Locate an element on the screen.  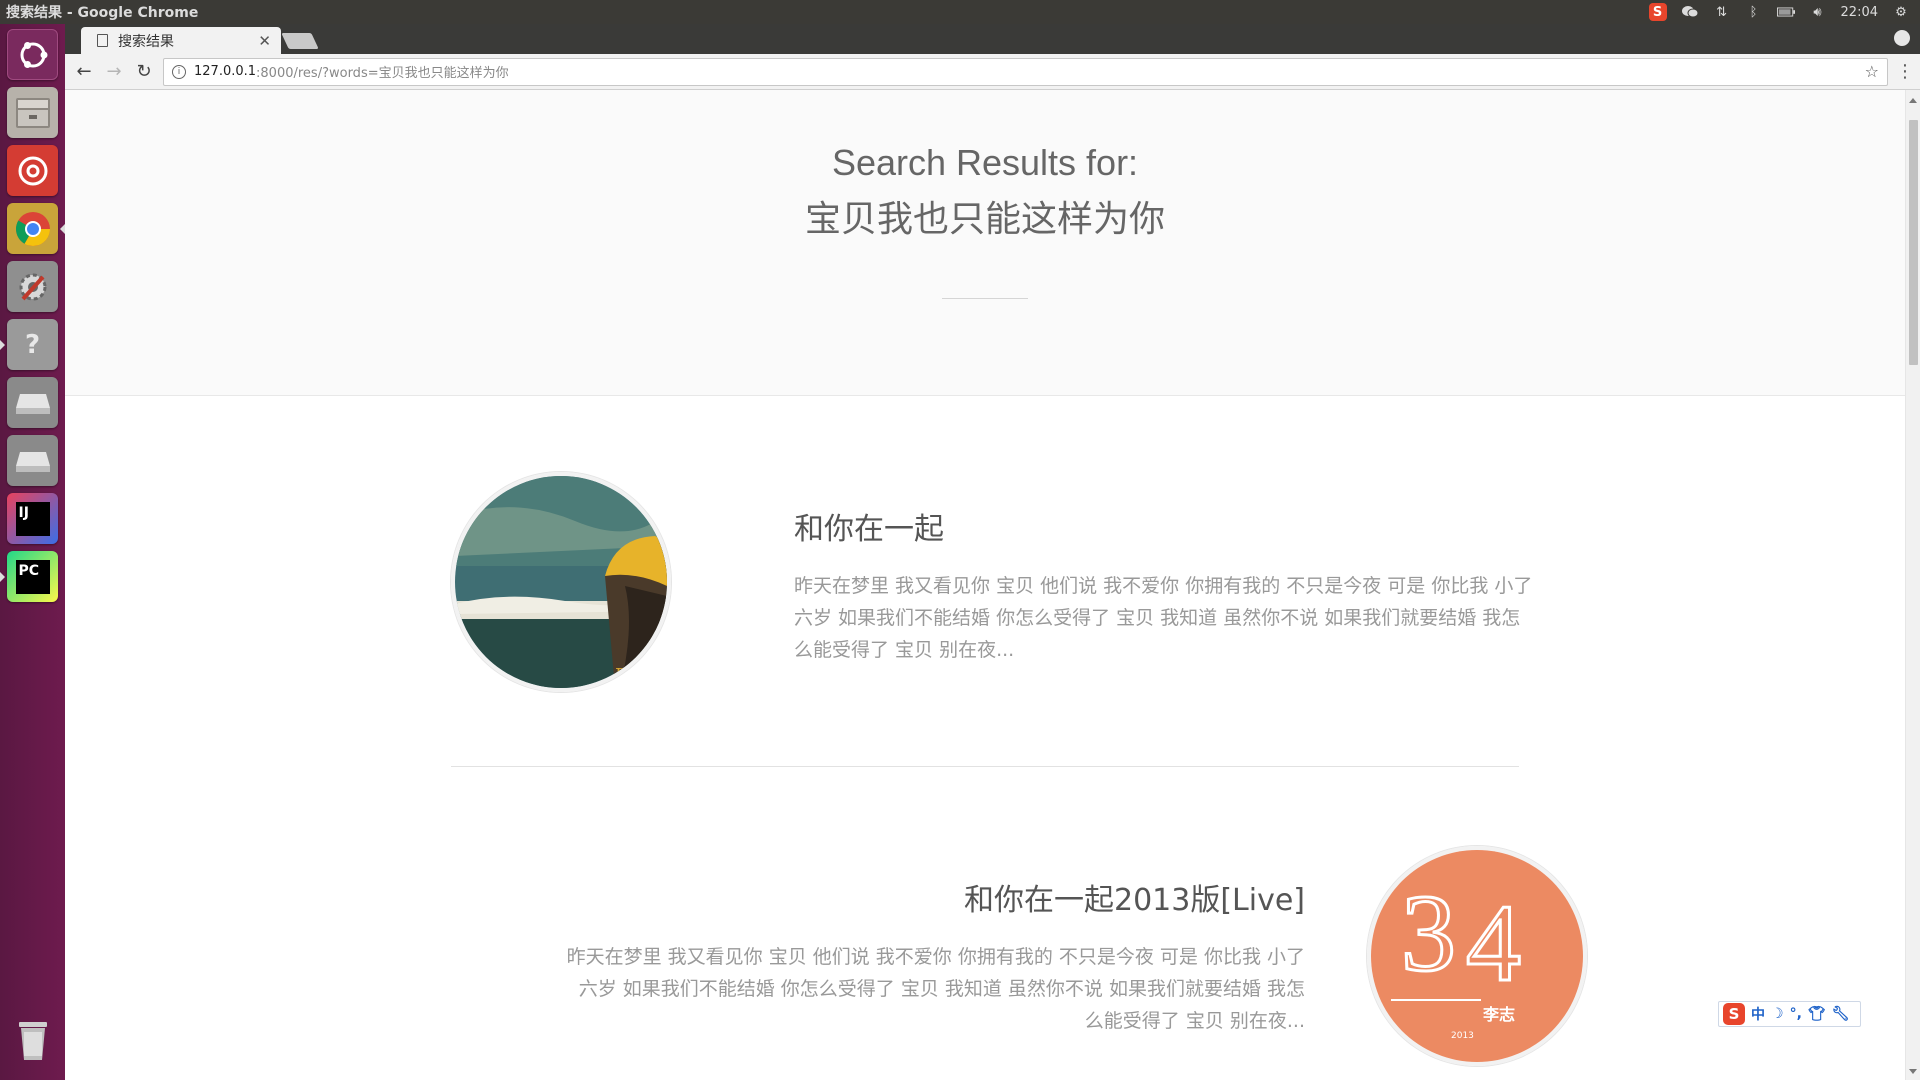
svg-text: B is located at coordinates (621, 675).